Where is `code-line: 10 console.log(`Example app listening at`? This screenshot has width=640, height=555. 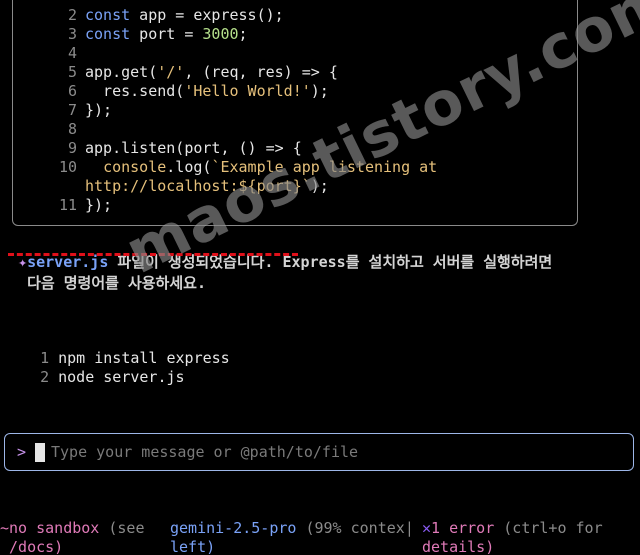
code-line: 10 console.log(`Example app listening at is located at coordinates (225, 167).